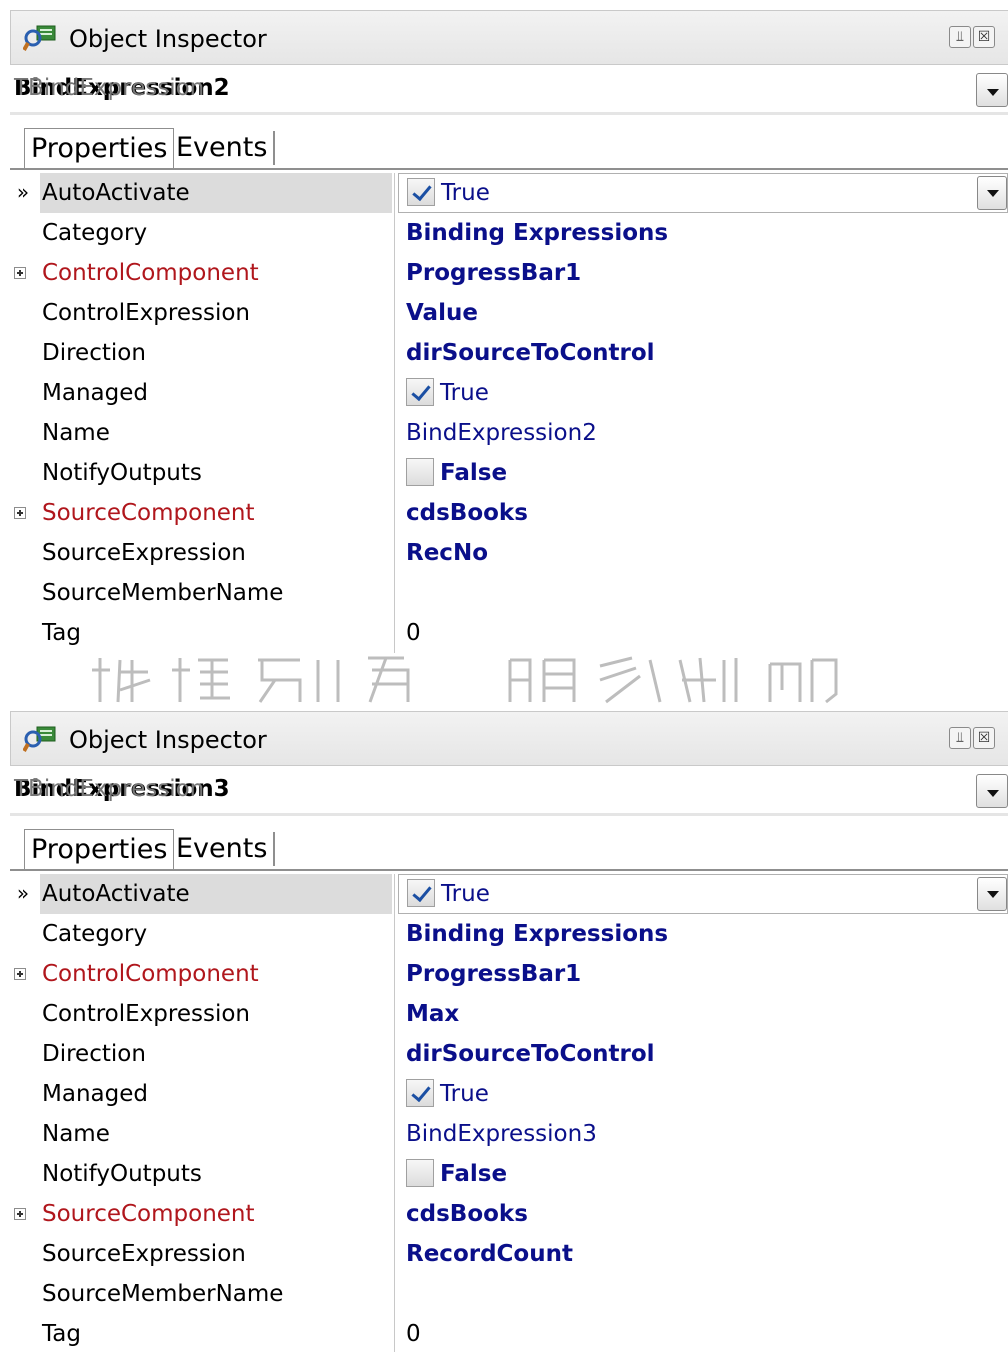  I want to click on tab-bar: Properties Events, so click(509, 149).